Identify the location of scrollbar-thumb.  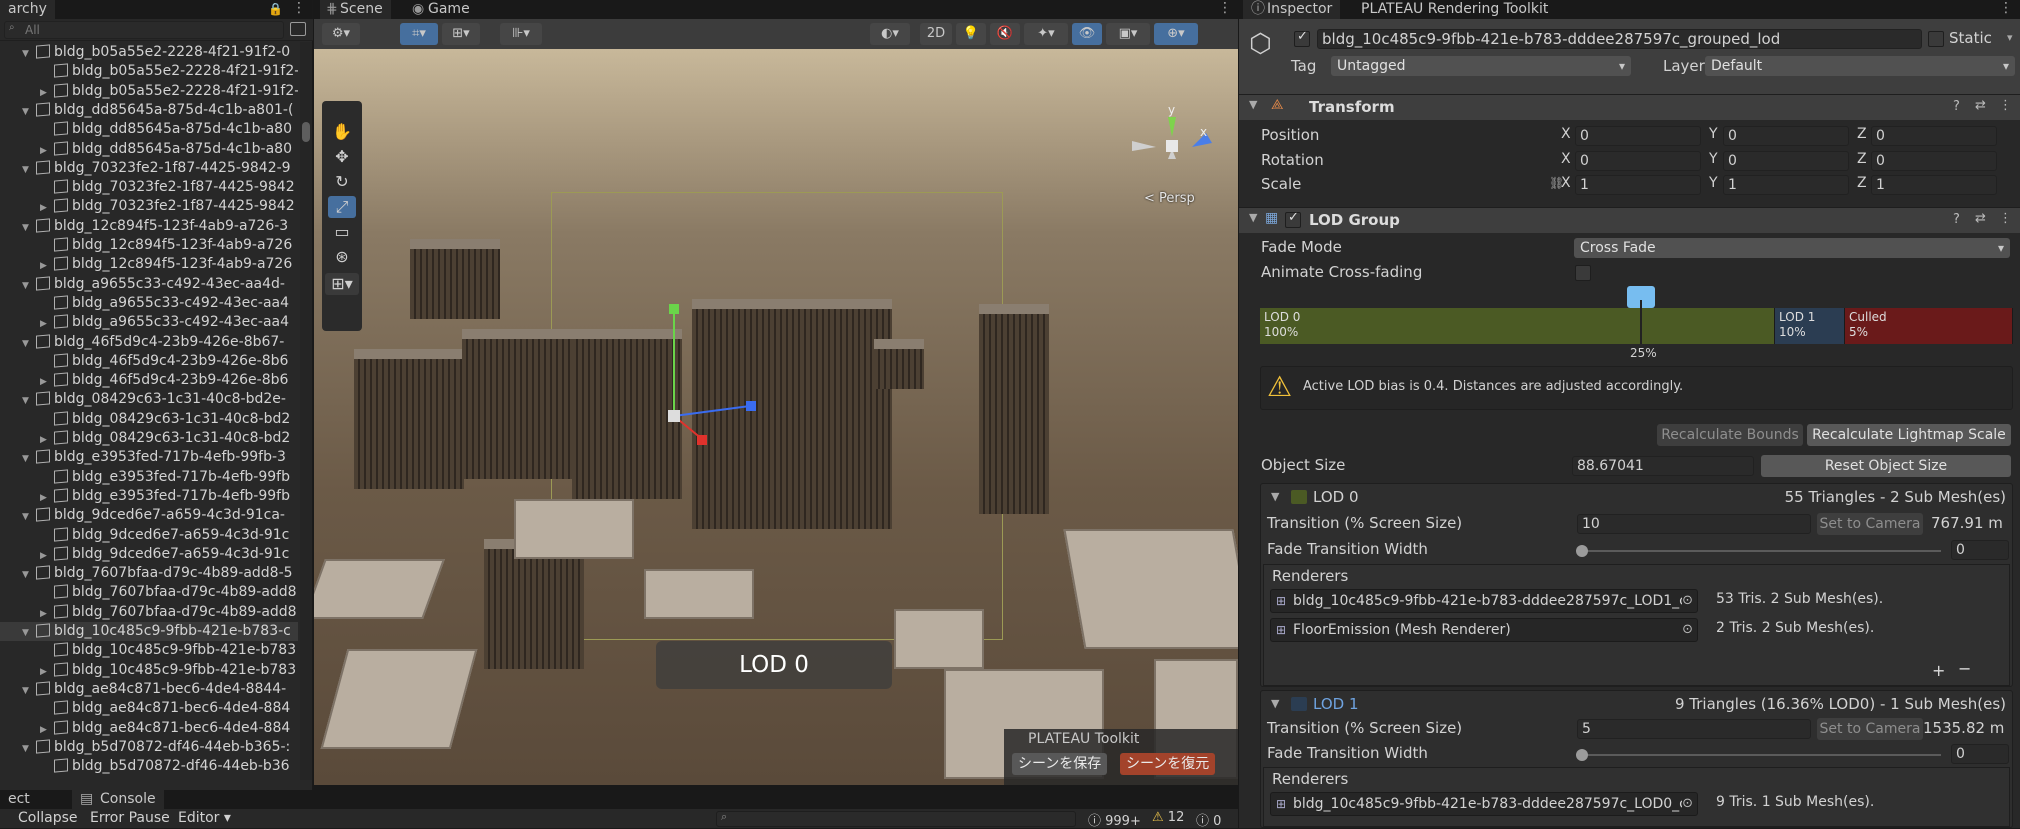
(306, 132).